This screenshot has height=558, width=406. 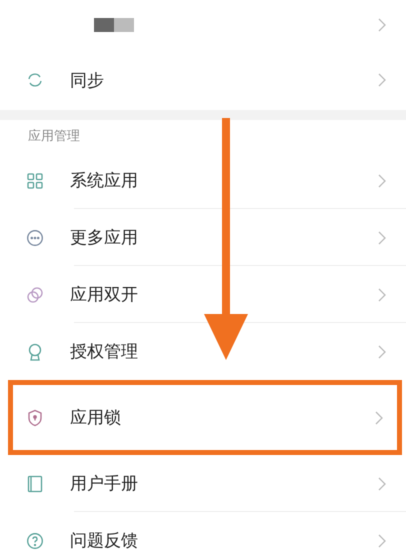 I want to click on sync-row: 同步, so click(x=203, y=80).